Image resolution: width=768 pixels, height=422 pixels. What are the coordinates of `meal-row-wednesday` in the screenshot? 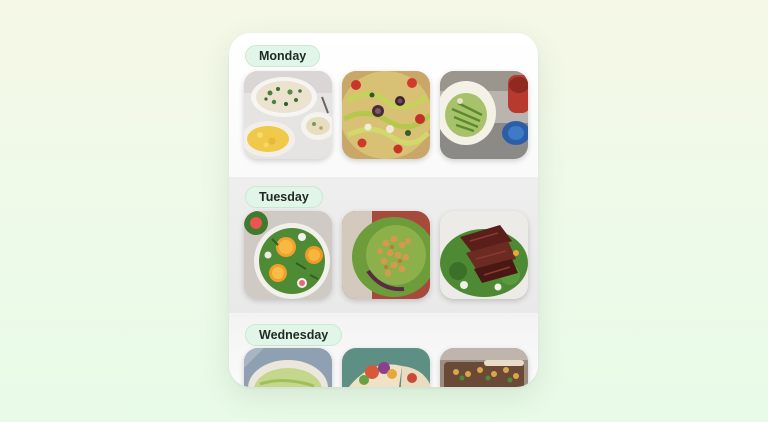 It's located at (386, 367).